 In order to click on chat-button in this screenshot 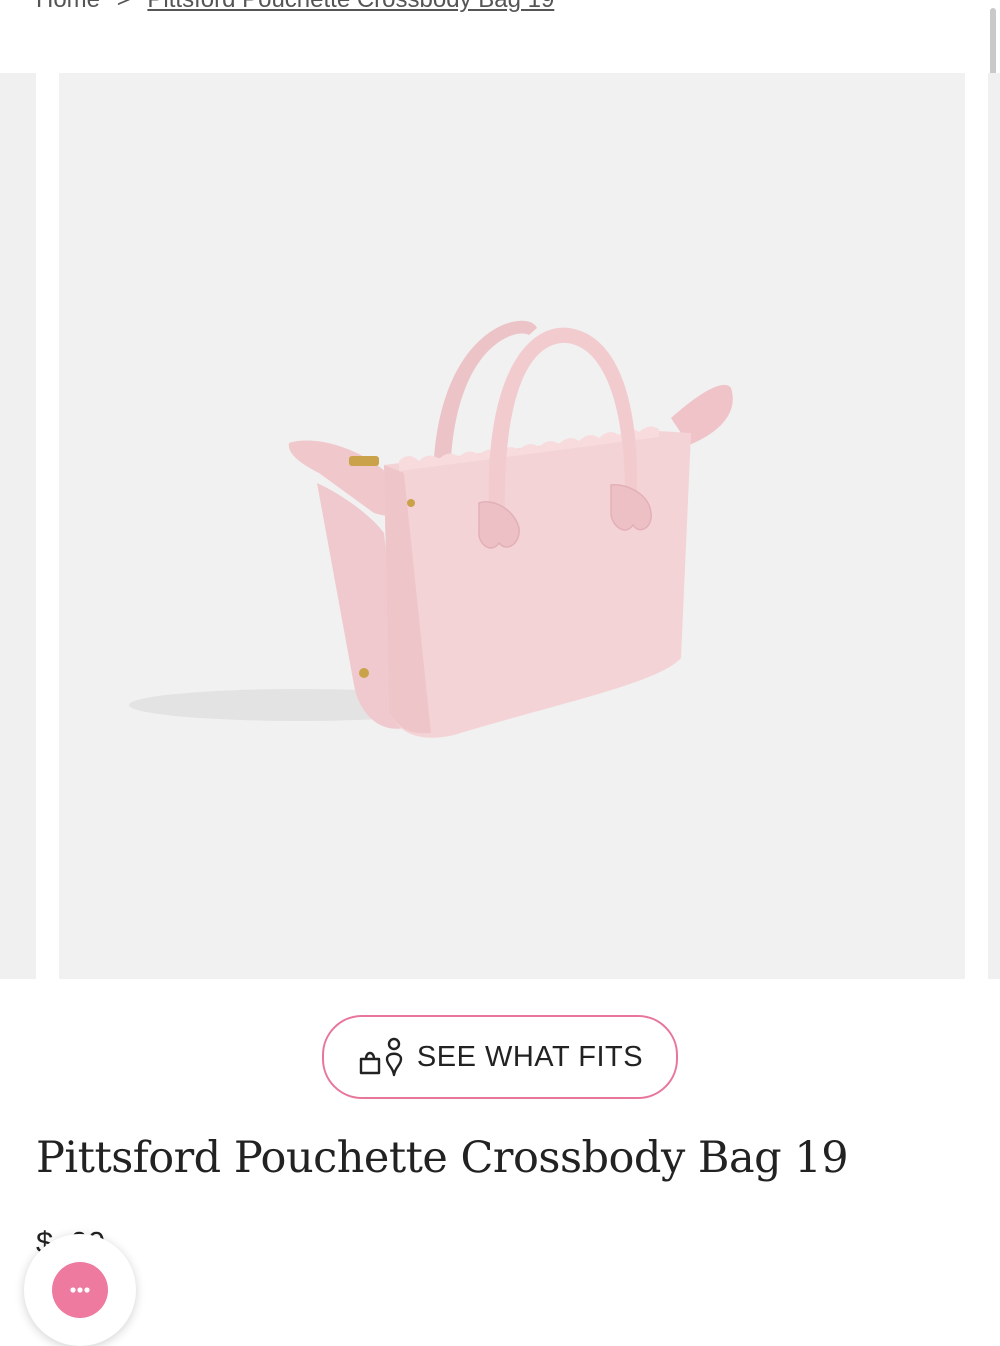, I will do `click(80, 1290)`.